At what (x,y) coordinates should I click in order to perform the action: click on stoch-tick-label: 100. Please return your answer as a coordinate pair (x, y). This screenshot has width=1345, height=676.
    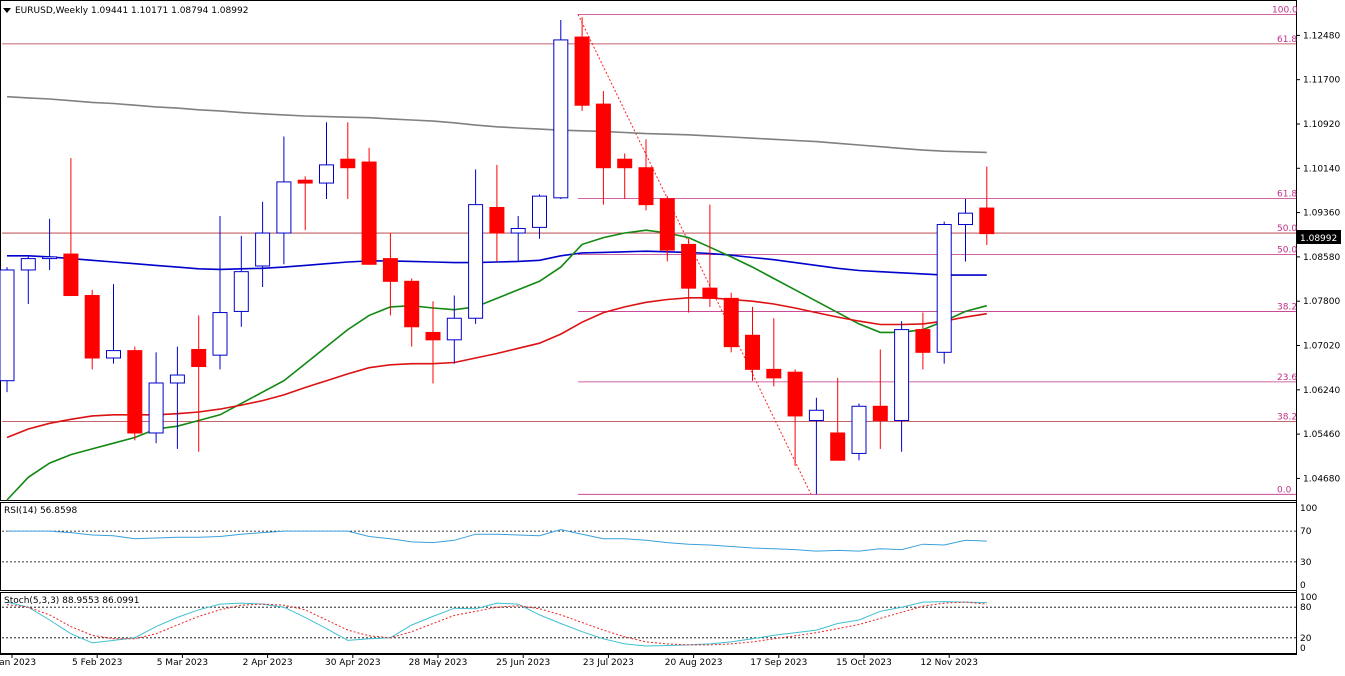
    Looking at the image, I should click on (1308, 598).